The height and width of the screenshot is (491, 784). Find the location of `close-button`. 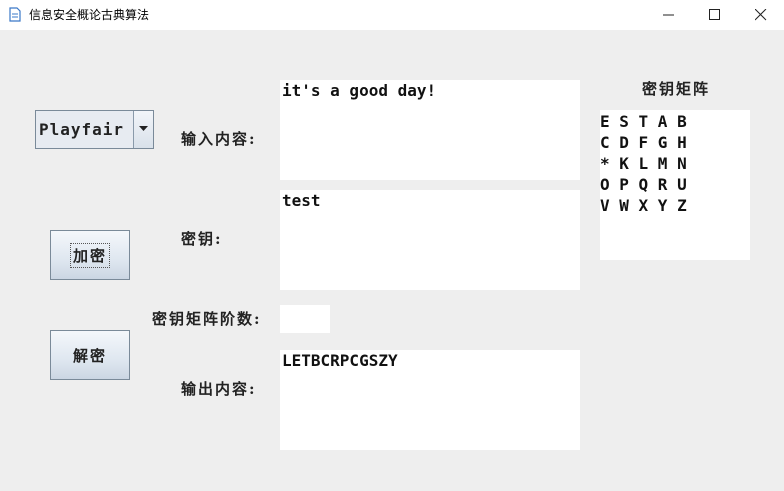

close-button is located at coordinates (761, 15).